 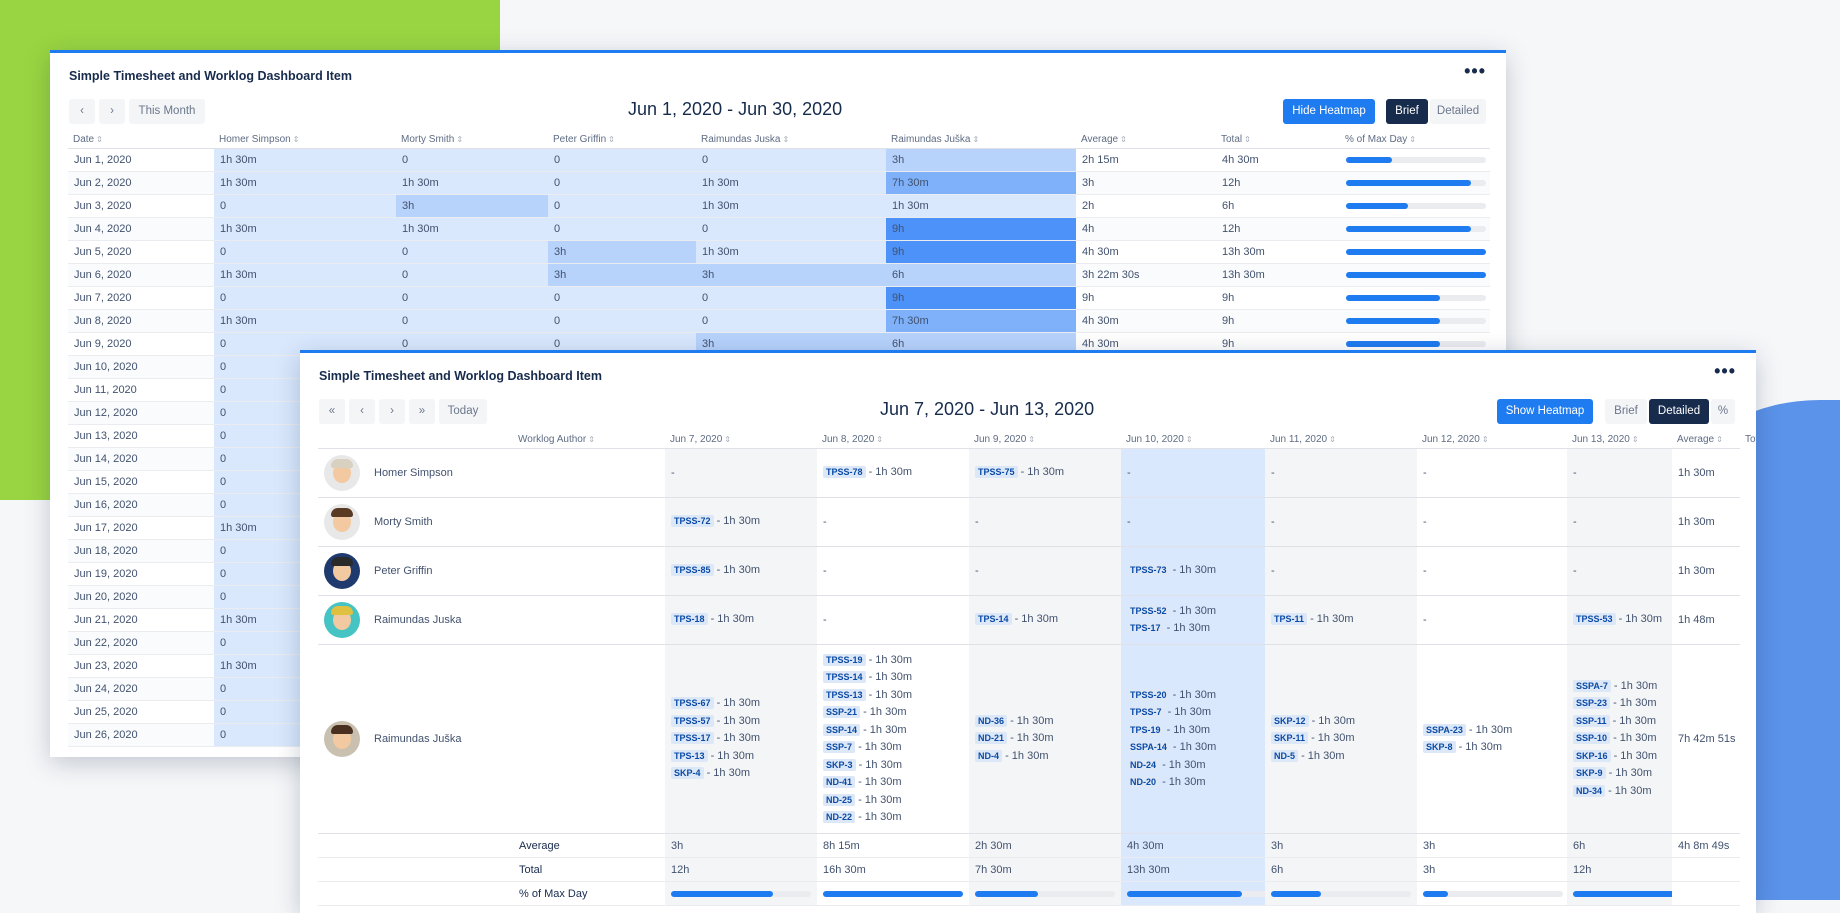 What do you see at coordinates (991, 738) in the screenshot?
I see `issue-key-tag: ND-21` at bounding box center [991, 738].